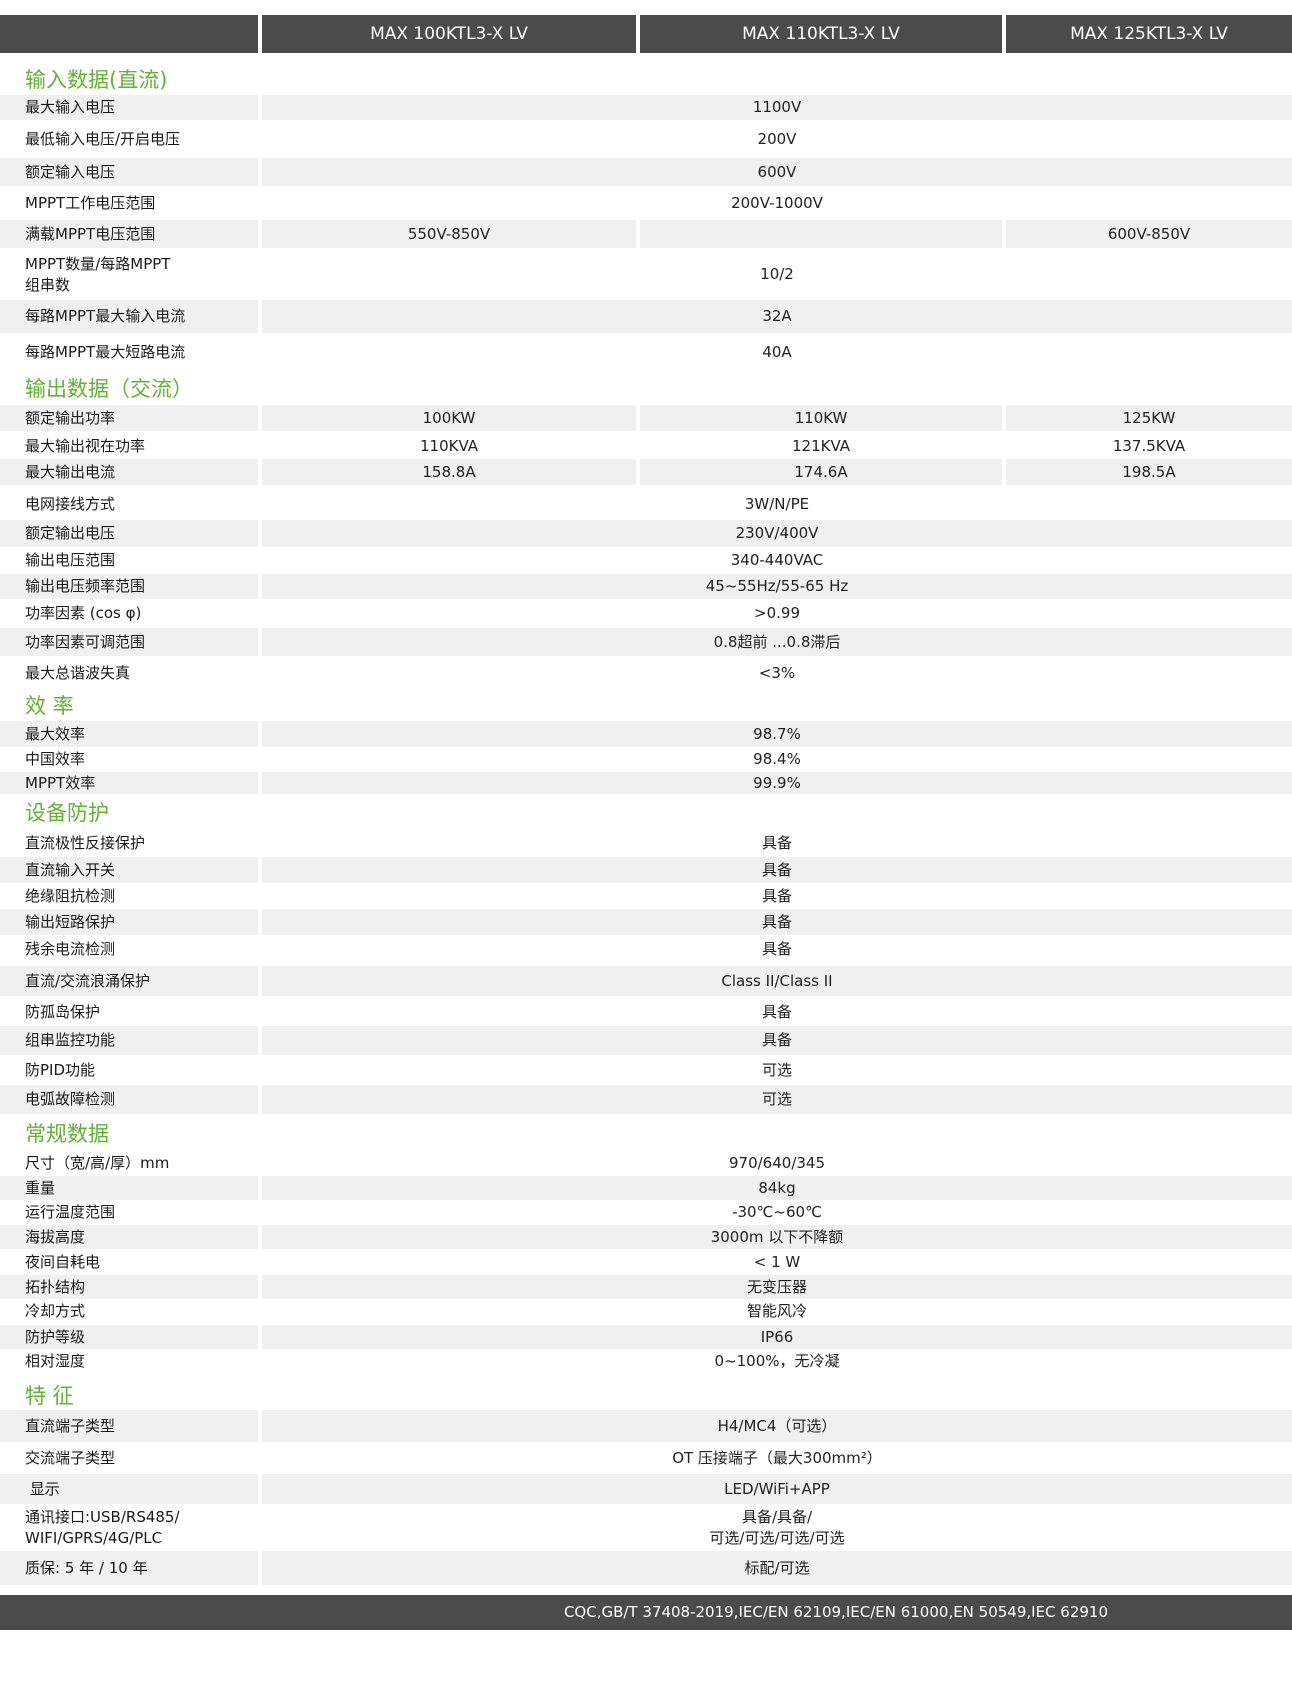  I want to click on spec-label: 额定输入电压, so click(129, 172).